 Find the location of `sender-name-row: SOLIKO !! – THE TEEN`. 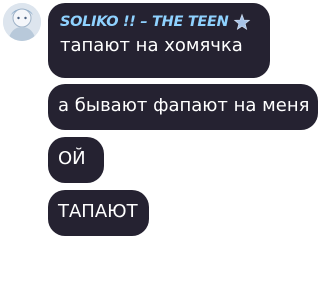

sender-name-row: SOLIKO !! – THE TEEN is located at coordinates (159, 22).